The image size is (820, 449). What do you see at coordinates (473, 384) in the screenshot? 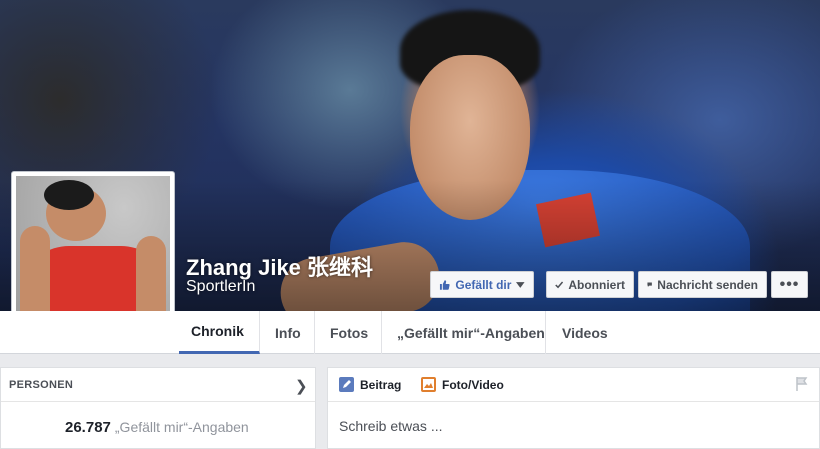
I see `composer-tab-photo-label: Foto/Video` at bounding box center [473, 384].